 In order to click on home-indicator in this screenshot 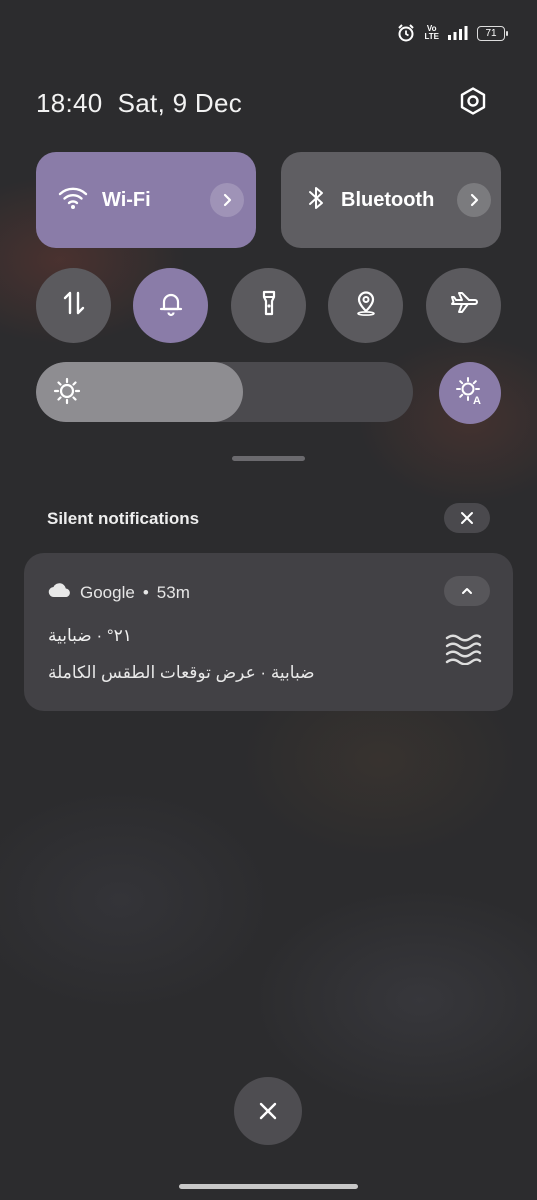, I will do `click(268, 1186)`.